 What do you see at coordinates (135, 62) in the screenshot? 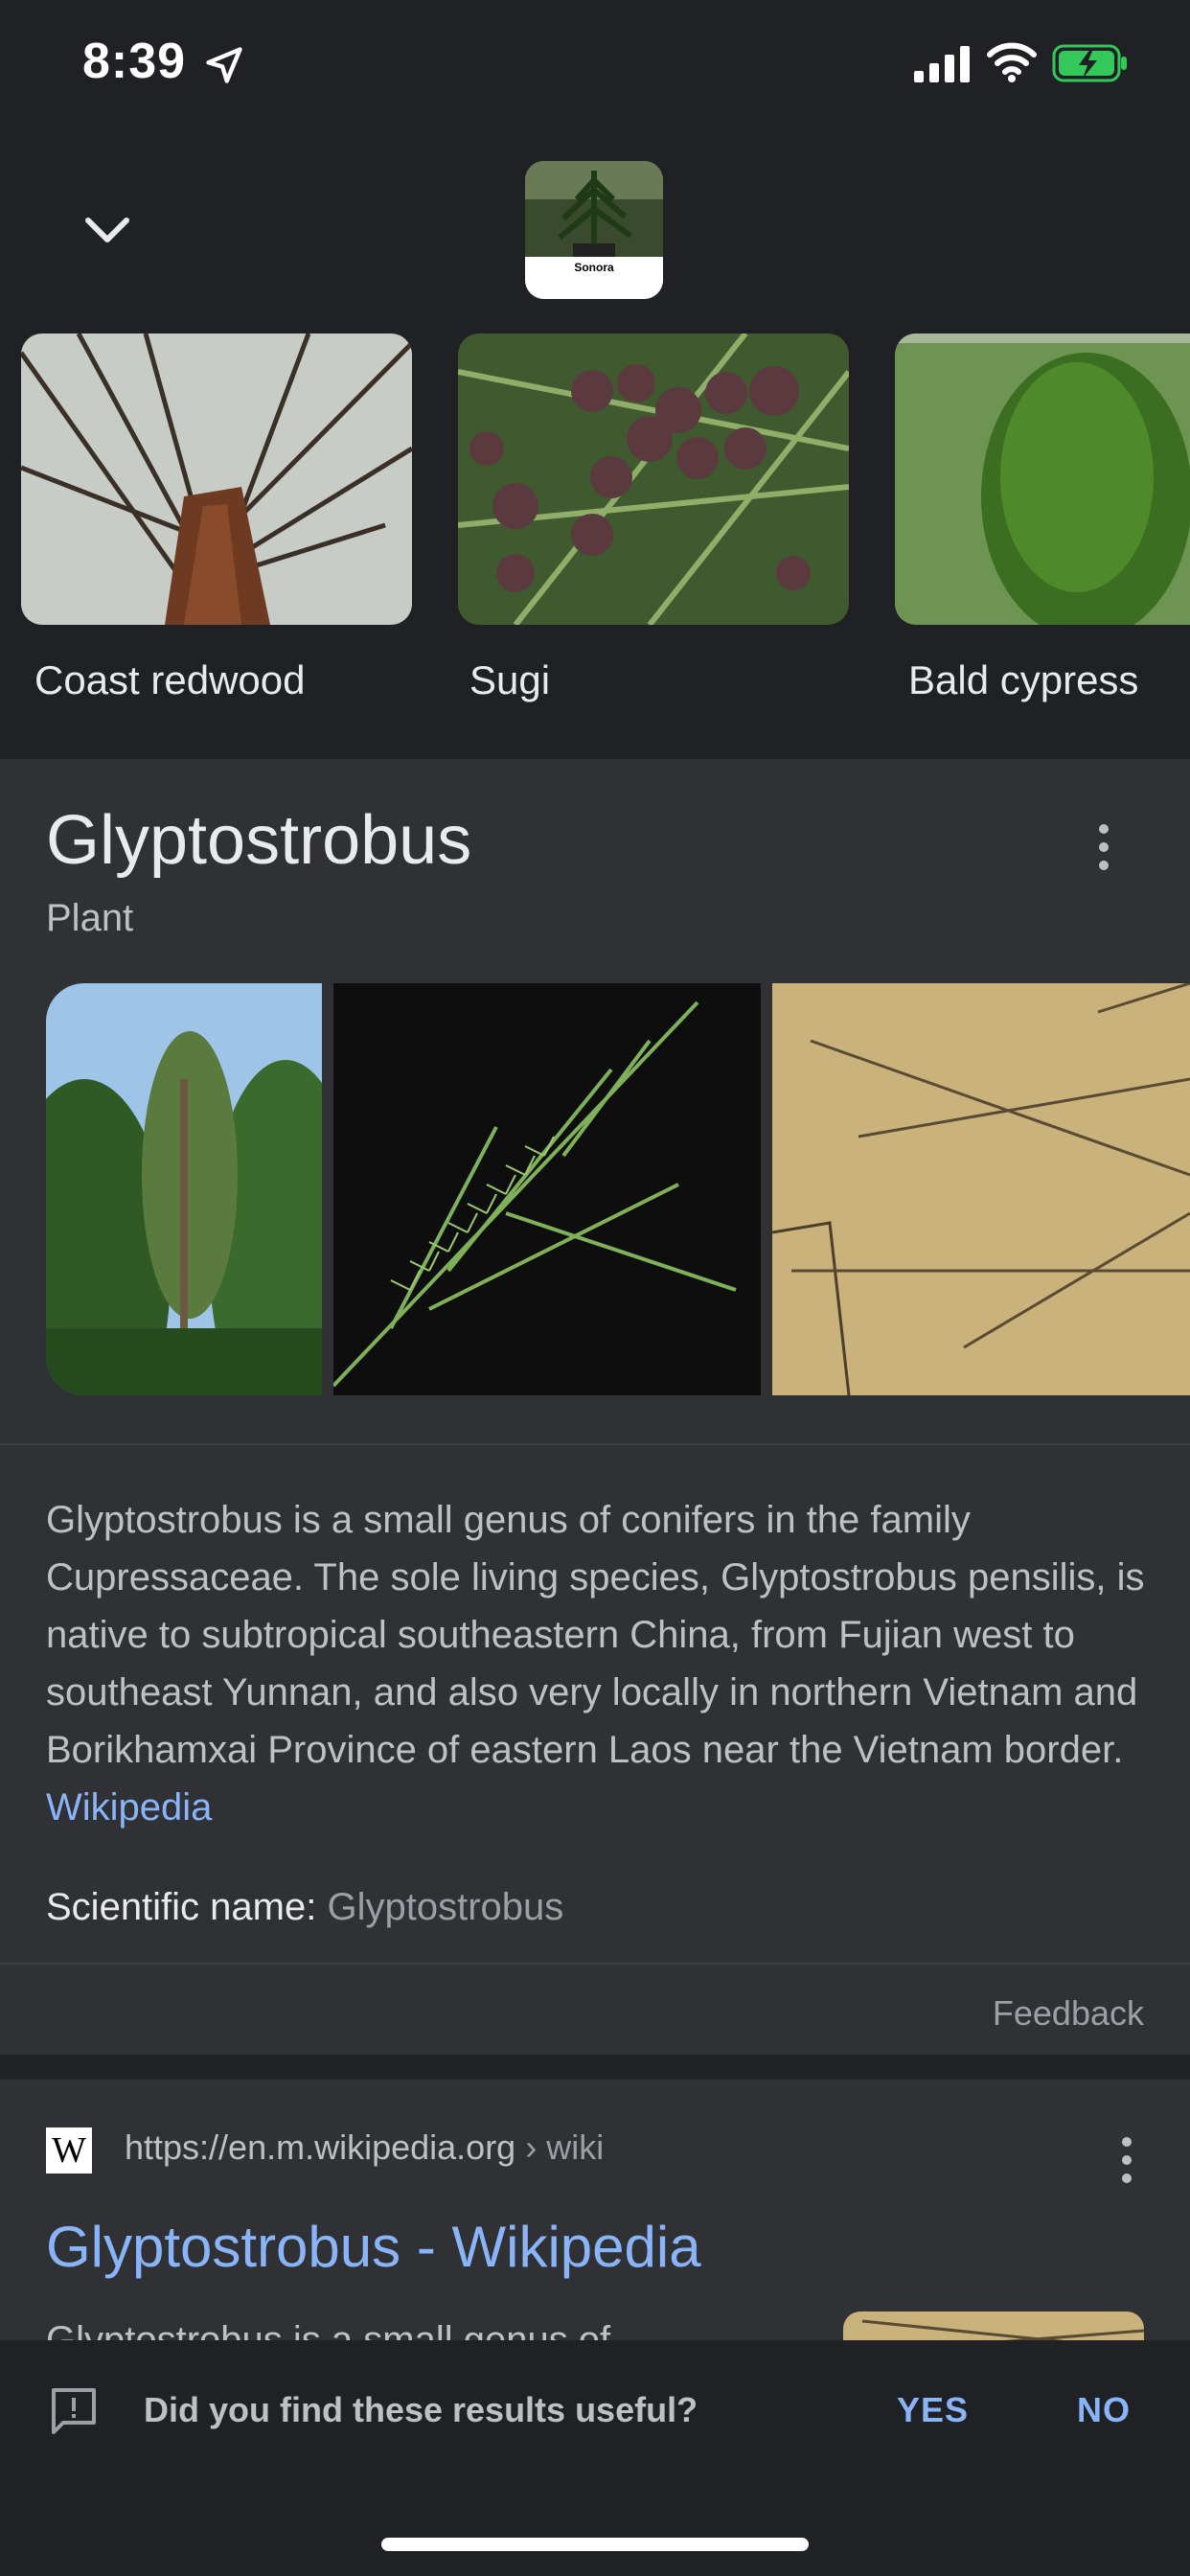
I see `status-time: 8:39` at bounding box center [135, 62].